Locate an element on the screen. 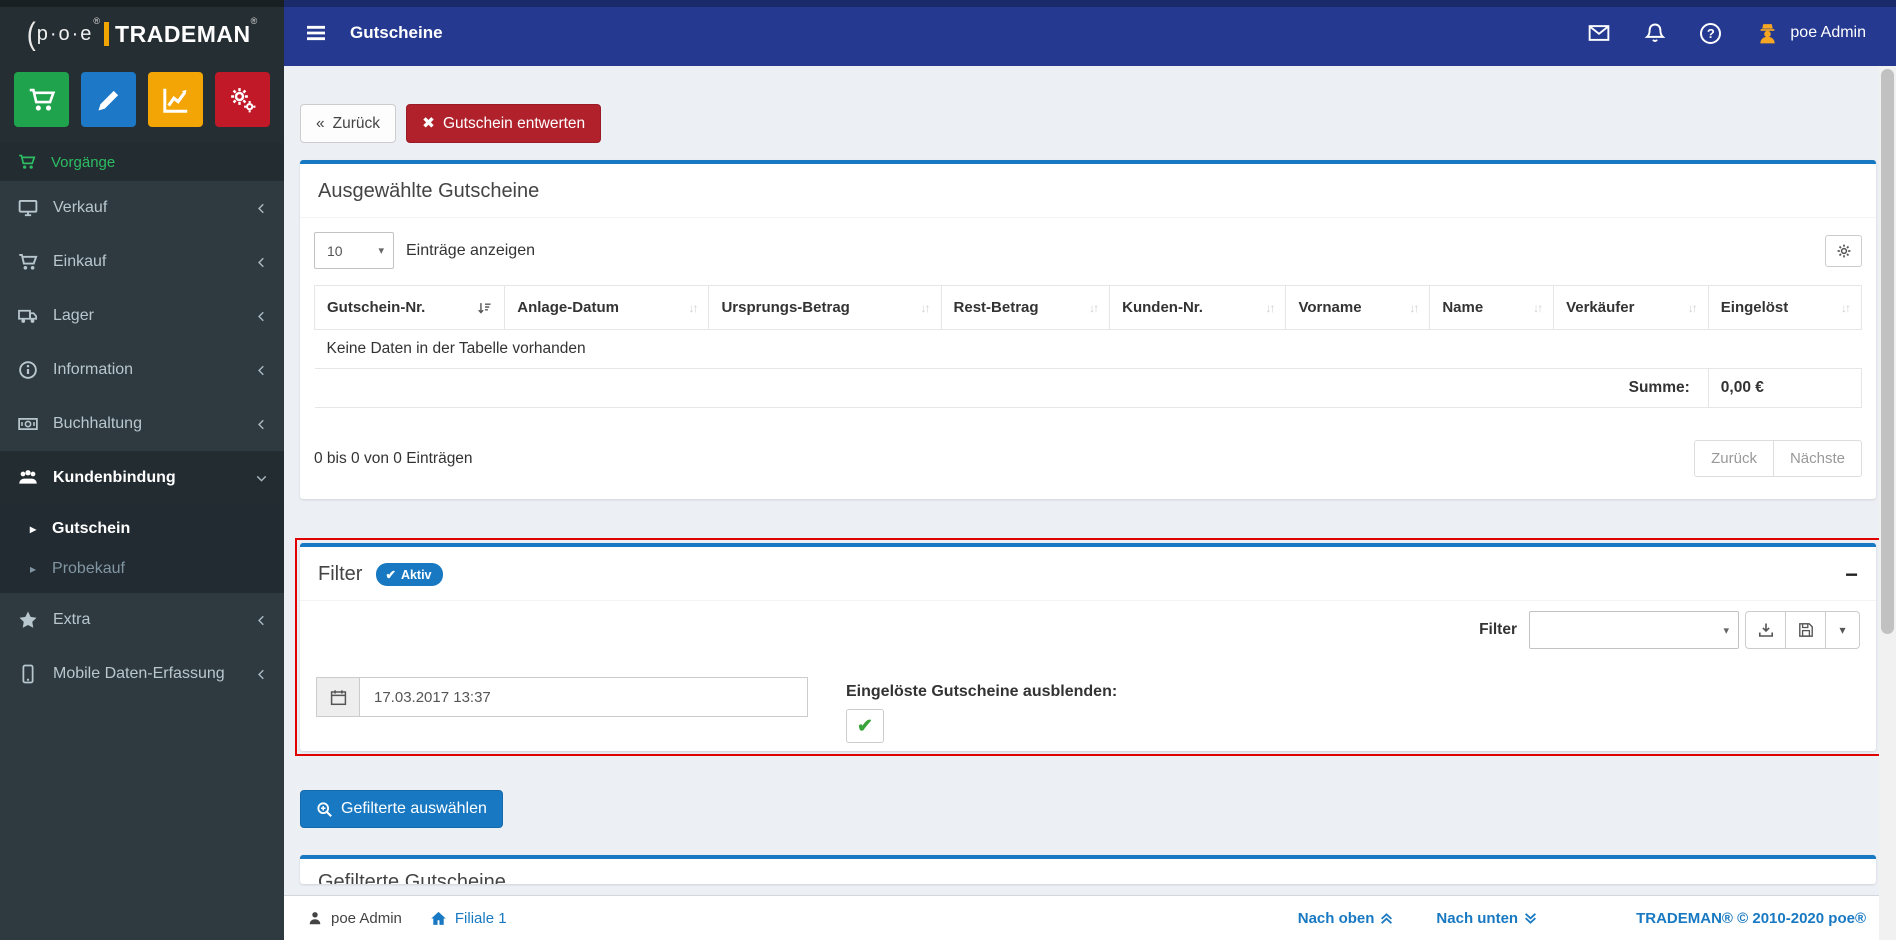 Image resolution: width=1896 pixels, height=940 pixels. topbar-actions: ? poe Admin is located at coordinates (1727, 33).